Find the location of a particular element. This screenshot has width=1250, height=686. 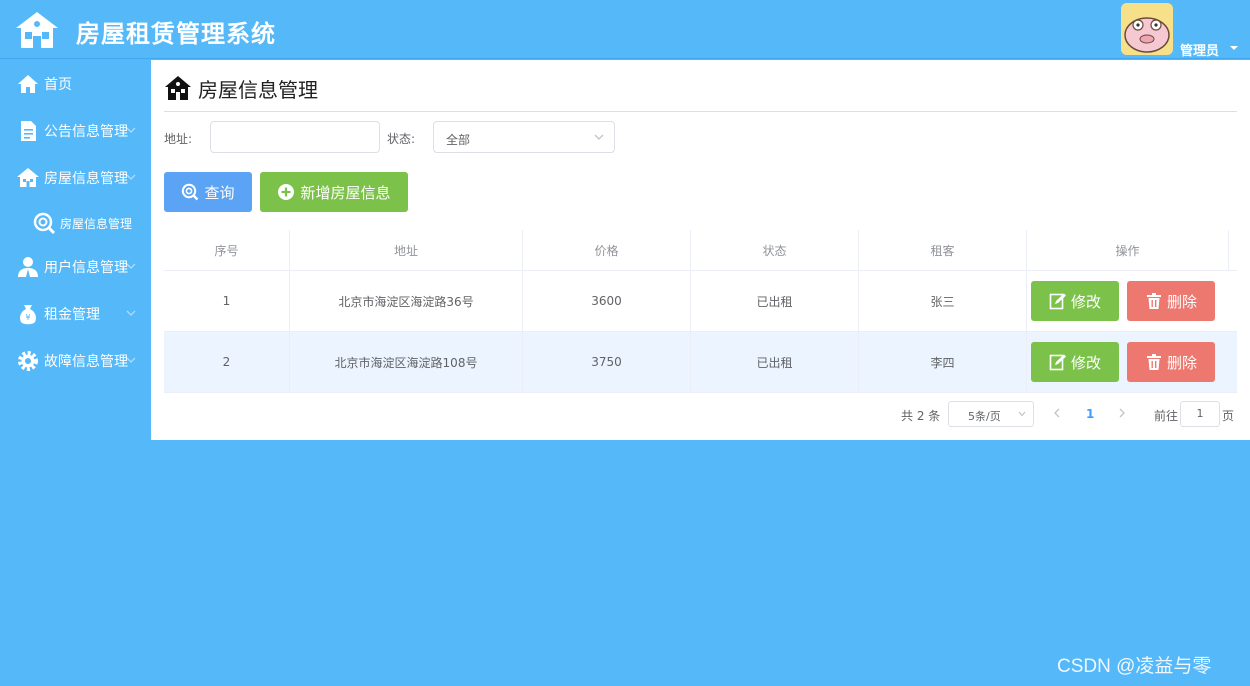

table-row: 1 北京市海淀区海淀路36号 3600 已出租 张三 修改 删除 is located at coordinates (700, 301).